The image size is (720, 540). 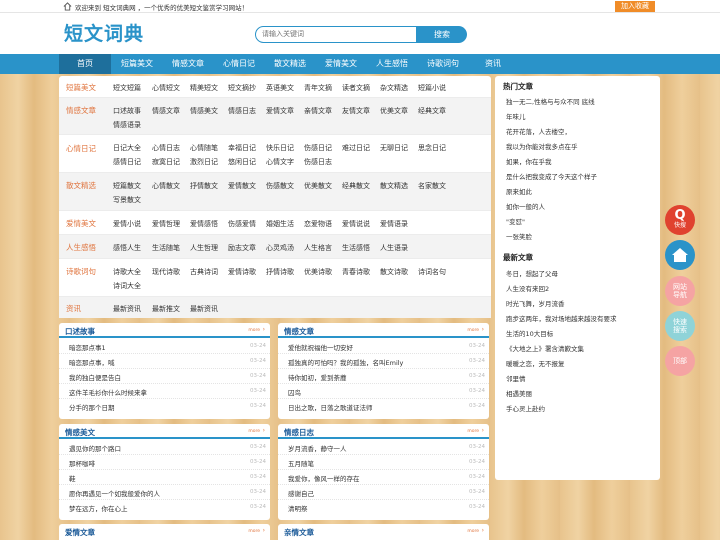 What do you see at coordinates (166, 272) in the screenshot?
I see `category-link: 现代诗歌` at bounding box center [166, 272].